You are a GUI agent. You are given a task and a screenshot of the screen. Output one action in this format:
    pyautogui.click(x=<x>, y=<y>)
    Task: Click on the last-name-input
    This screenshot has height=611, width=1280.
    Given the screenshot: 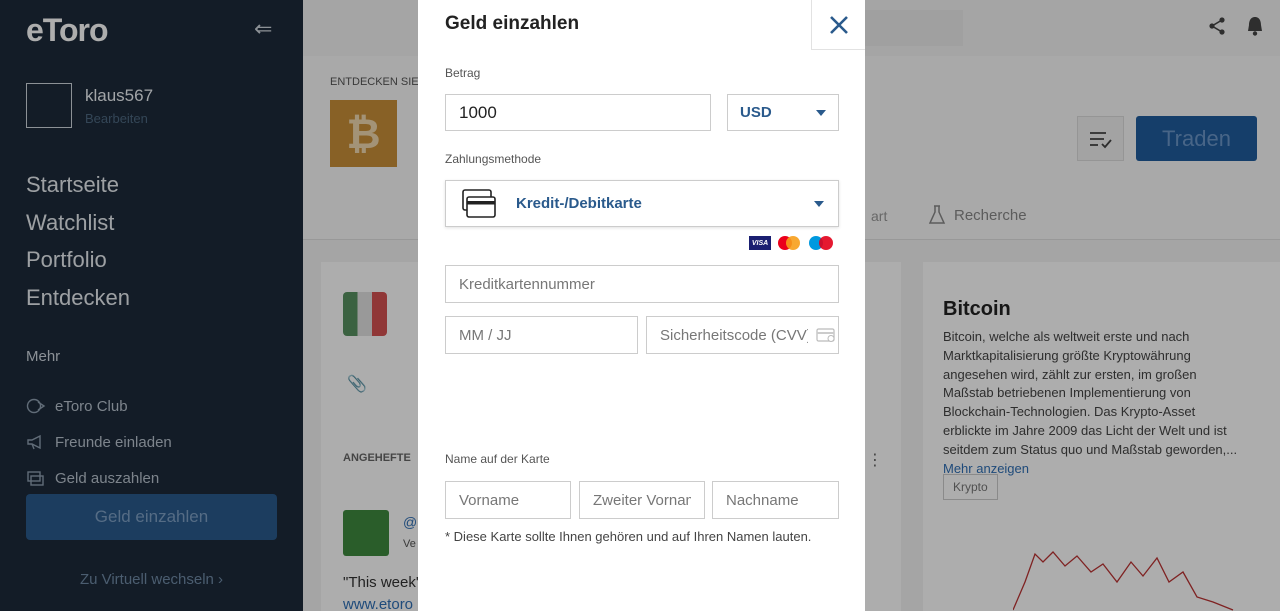 What is the action you would take?
    pyautogui.click(x=775, y=500)
    